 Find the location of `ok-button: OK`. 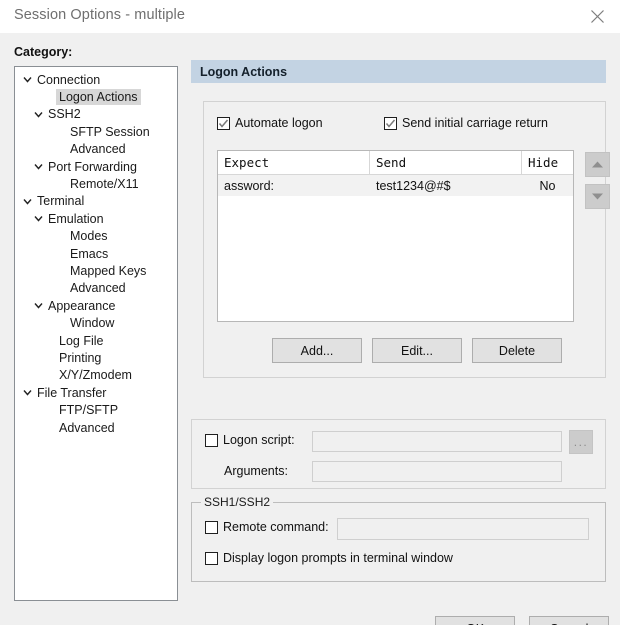

ok-button: OK is located at coordinates (475, 620).